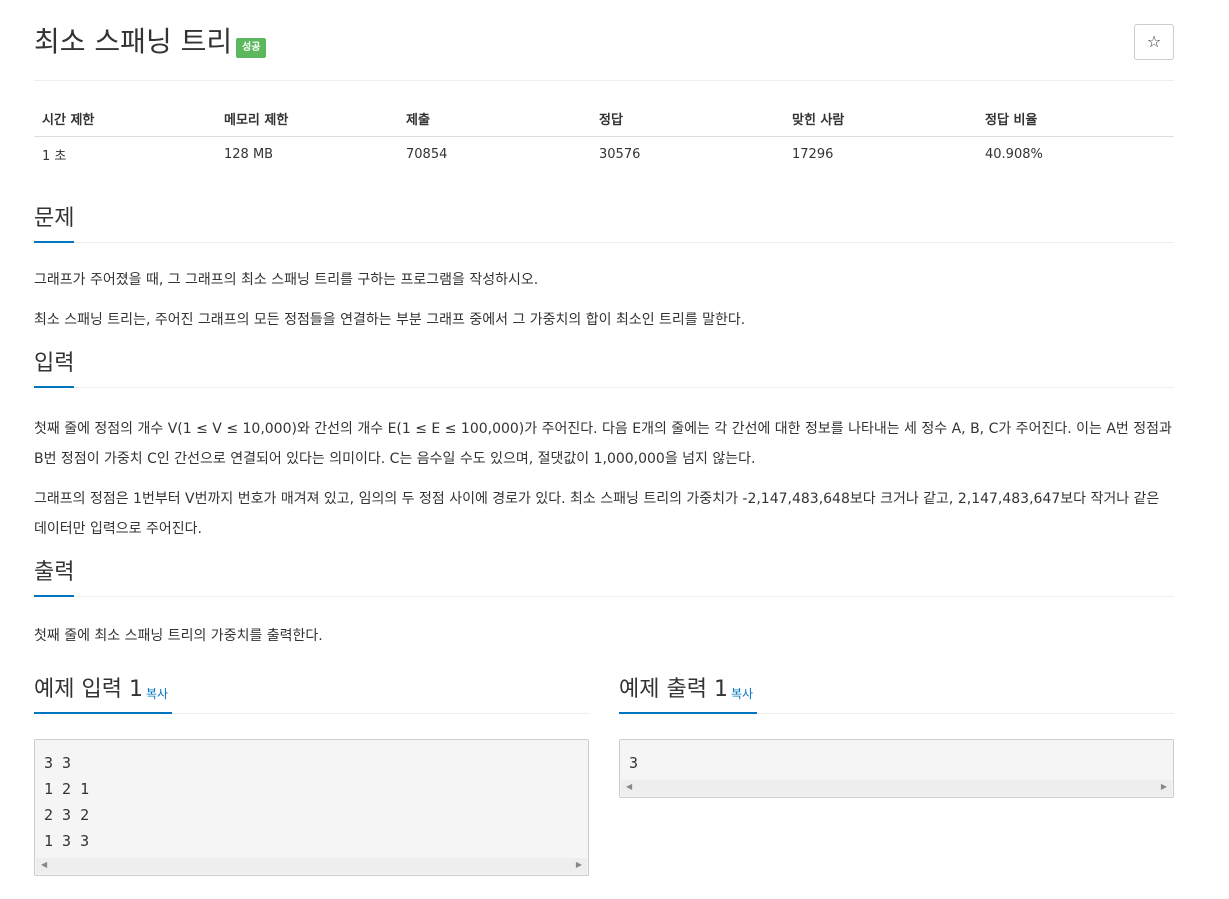 Image resolution: width=1229 pixels, height=899 pixels. I want to click on sample-output-content: 3, so click(634, 763).